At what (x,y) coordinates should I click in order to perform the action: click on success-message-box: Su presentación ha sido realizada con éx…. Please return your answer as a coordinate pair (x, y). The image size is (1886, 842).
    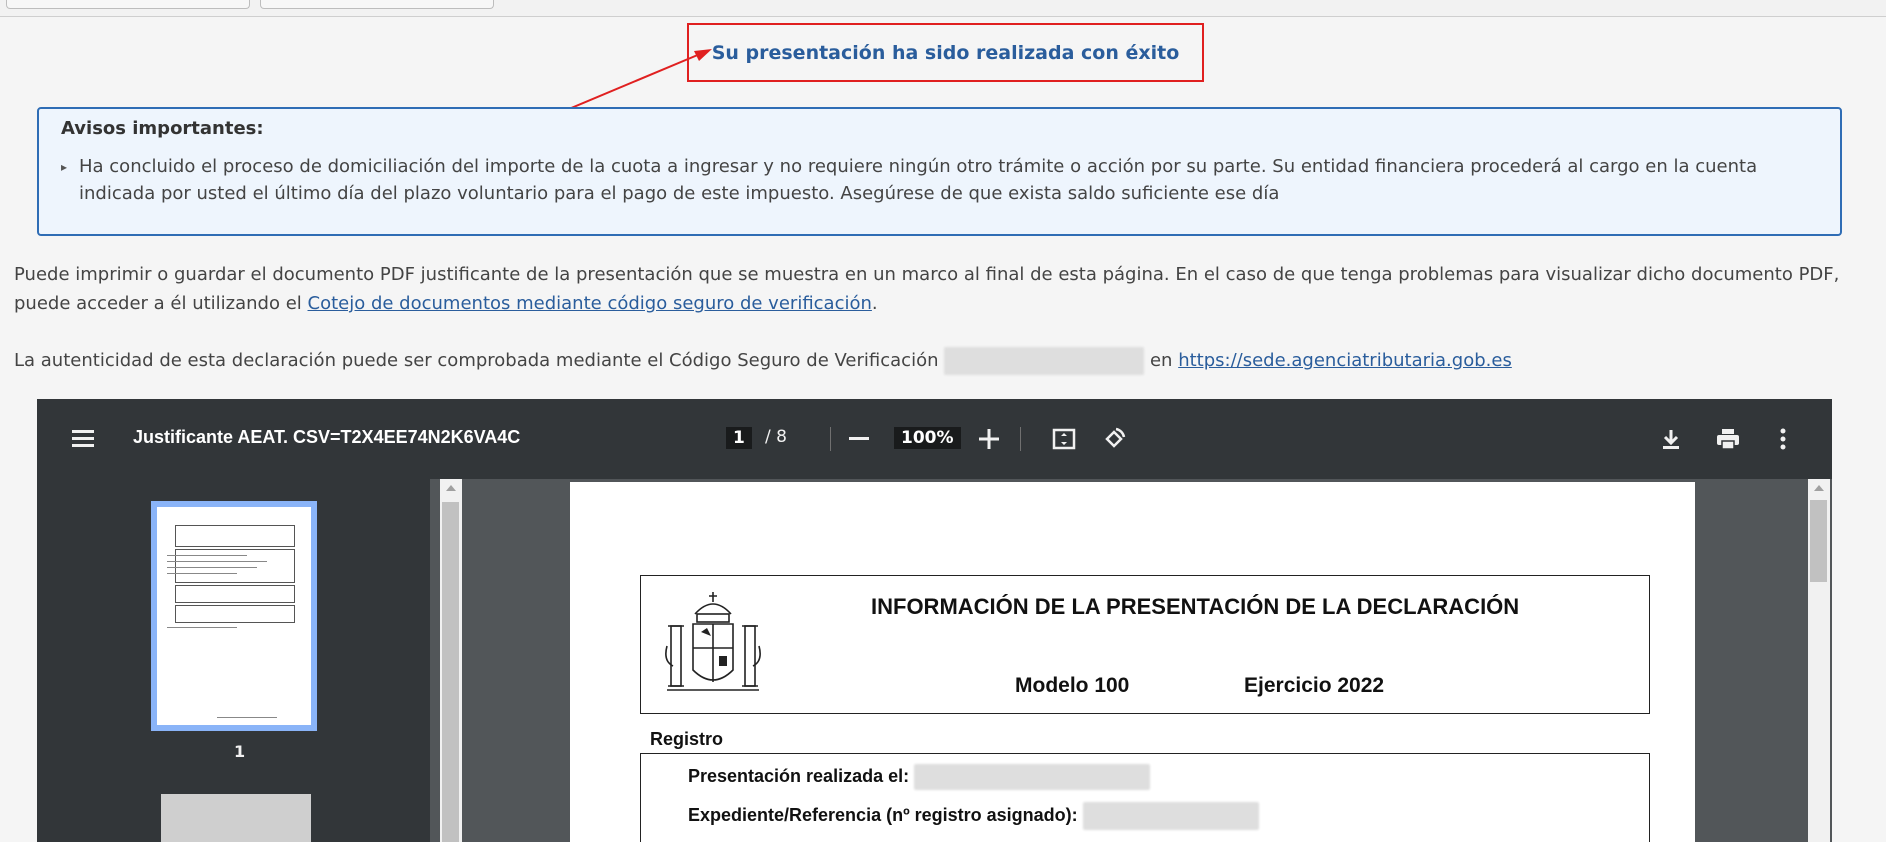
    Looking at the image, I should click on (945, 52).